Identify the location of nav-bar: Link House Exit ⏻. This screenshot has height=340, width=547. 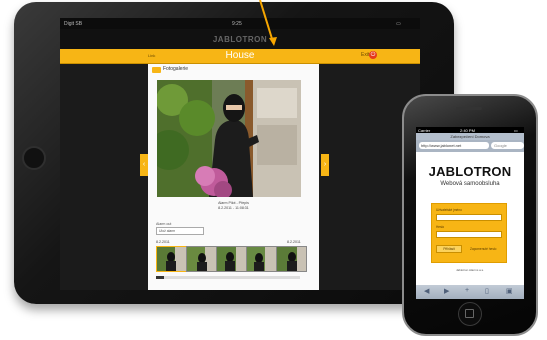
(240, 56).